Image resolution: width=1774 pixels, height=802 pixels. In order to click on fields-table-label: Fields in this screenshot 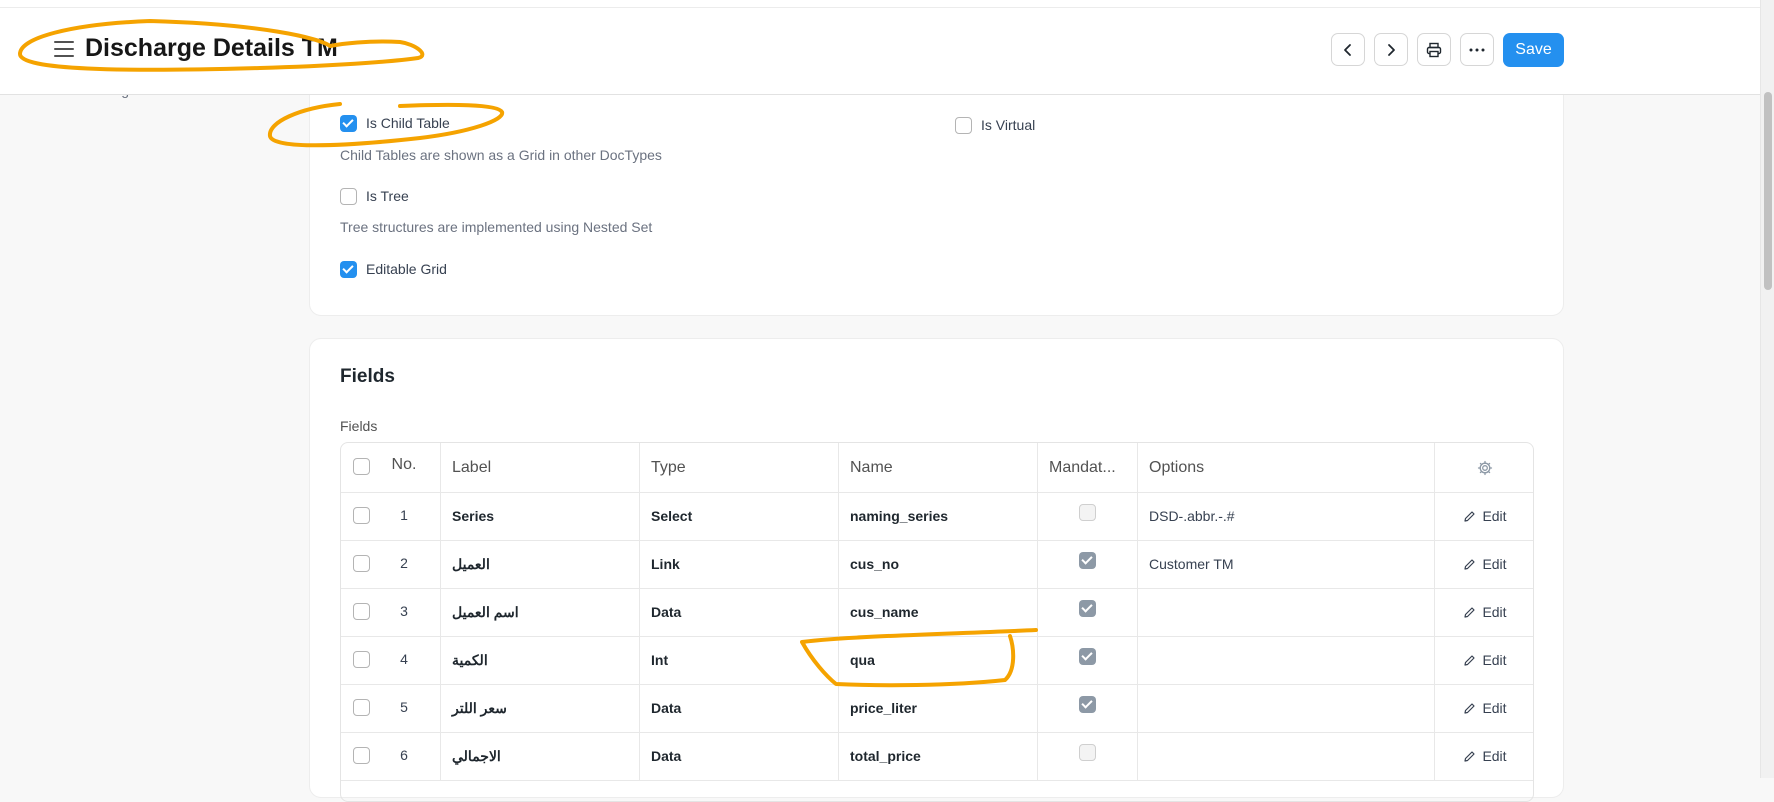, I will do `click(359, 426)`.